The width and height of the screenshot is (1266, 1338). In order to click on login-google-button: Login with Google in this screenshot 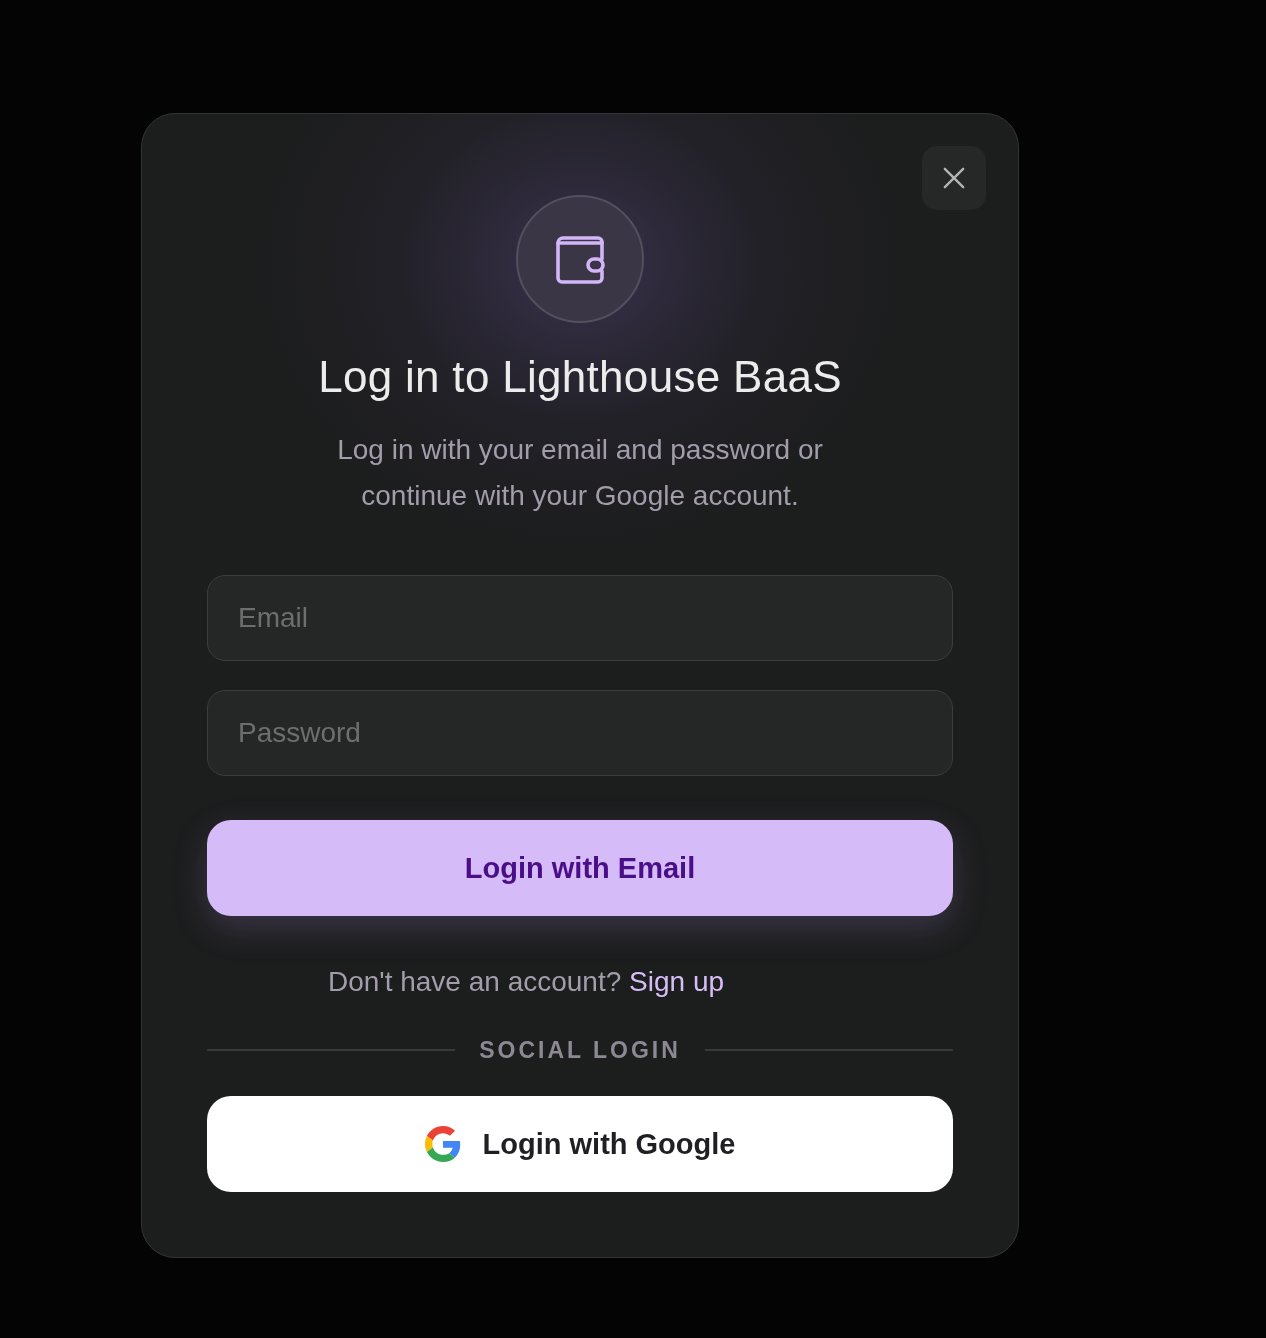, I will do `click(580, 1144)`.